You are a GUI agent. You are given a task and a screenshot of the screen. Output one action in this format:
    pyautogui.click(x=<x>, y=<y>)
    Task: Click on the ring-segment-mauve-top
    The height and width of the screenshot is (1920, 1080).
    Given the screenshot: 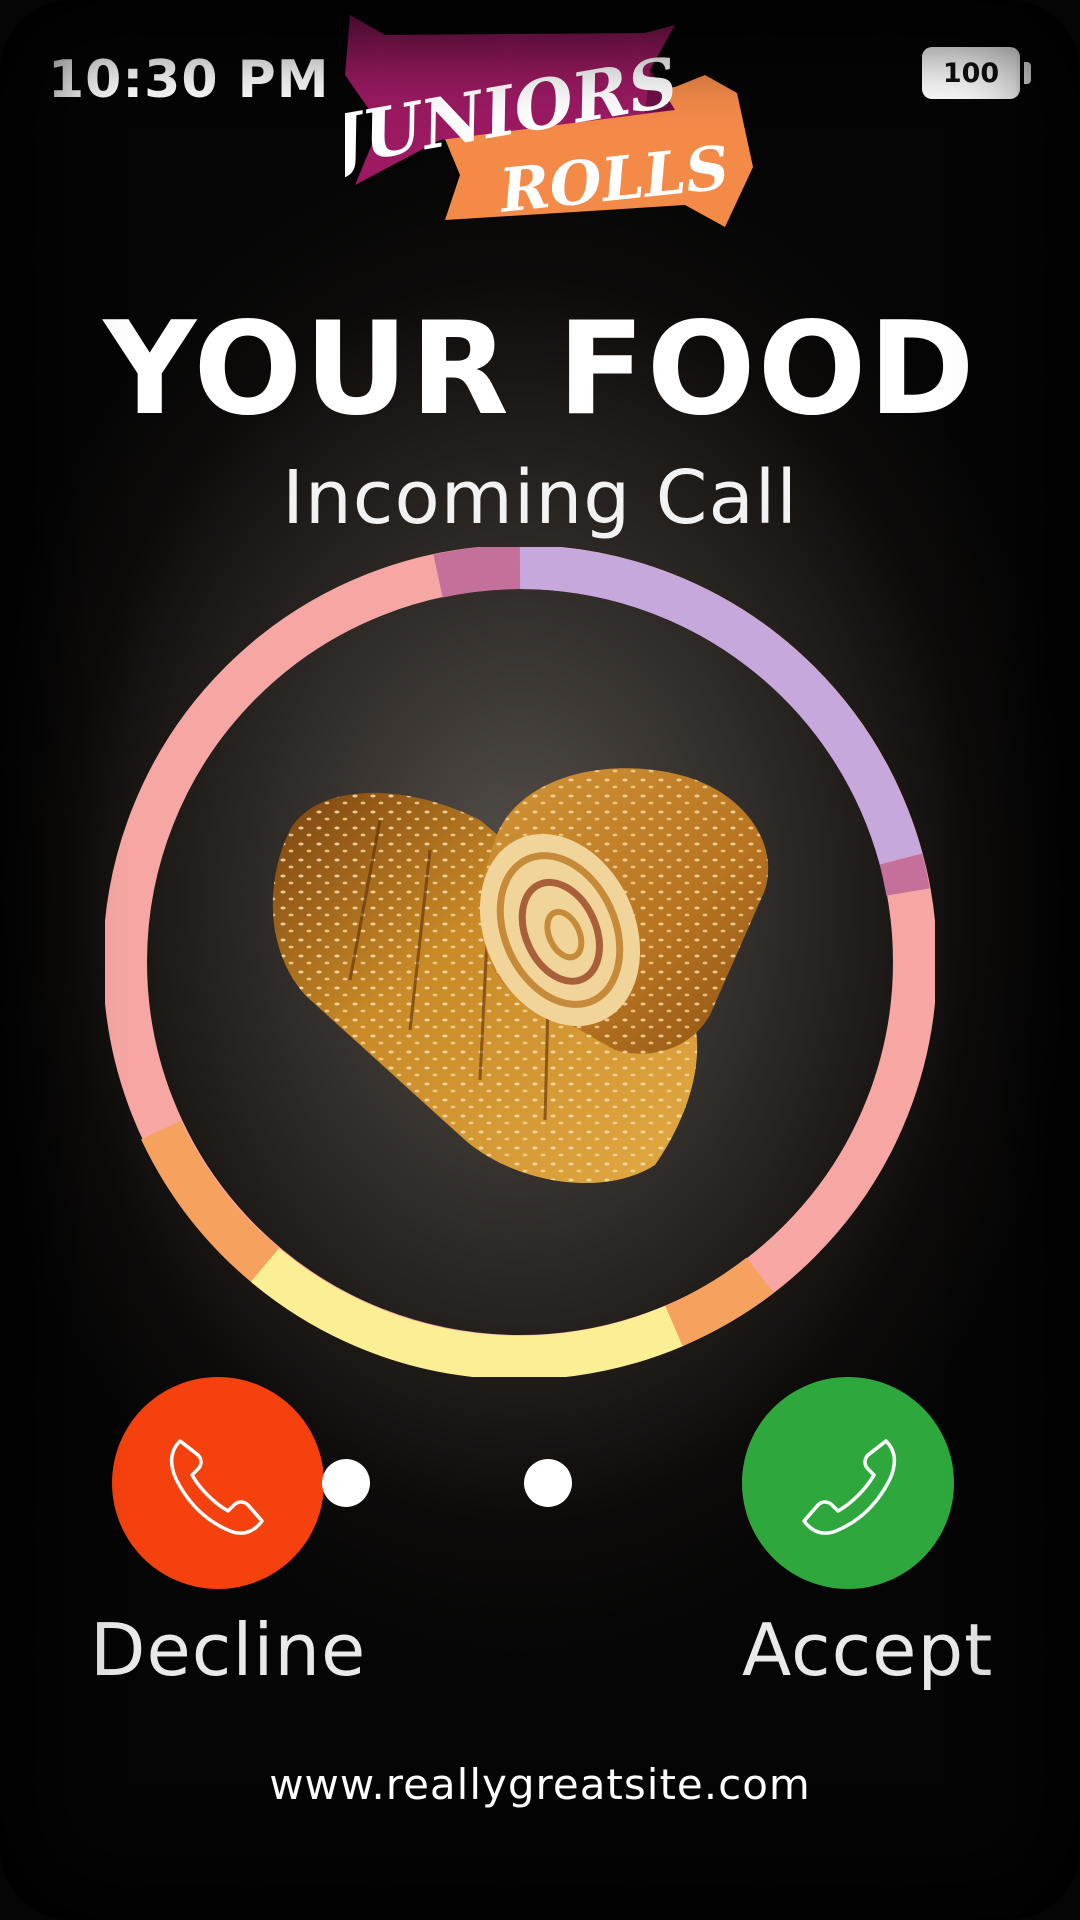 What is the action you would take?
    pyautogui.click(x=477, y=572)
    